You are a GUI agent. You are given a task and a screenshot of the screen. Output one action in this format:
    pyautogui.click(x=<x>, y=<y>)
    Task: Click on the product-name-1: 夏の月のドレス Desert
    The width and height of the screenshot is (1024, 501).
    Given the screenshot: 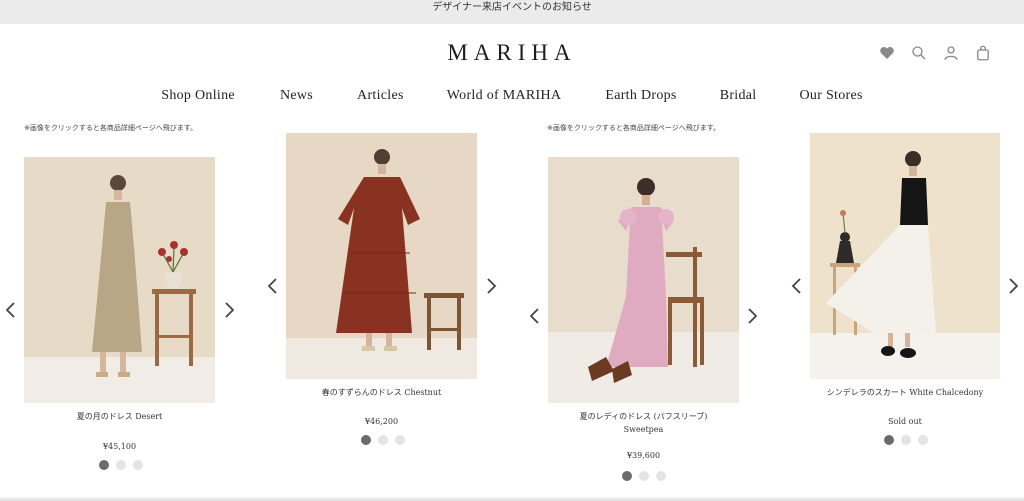 What is the action you would take?
    pyautogui.click(x=119, y=416)
    